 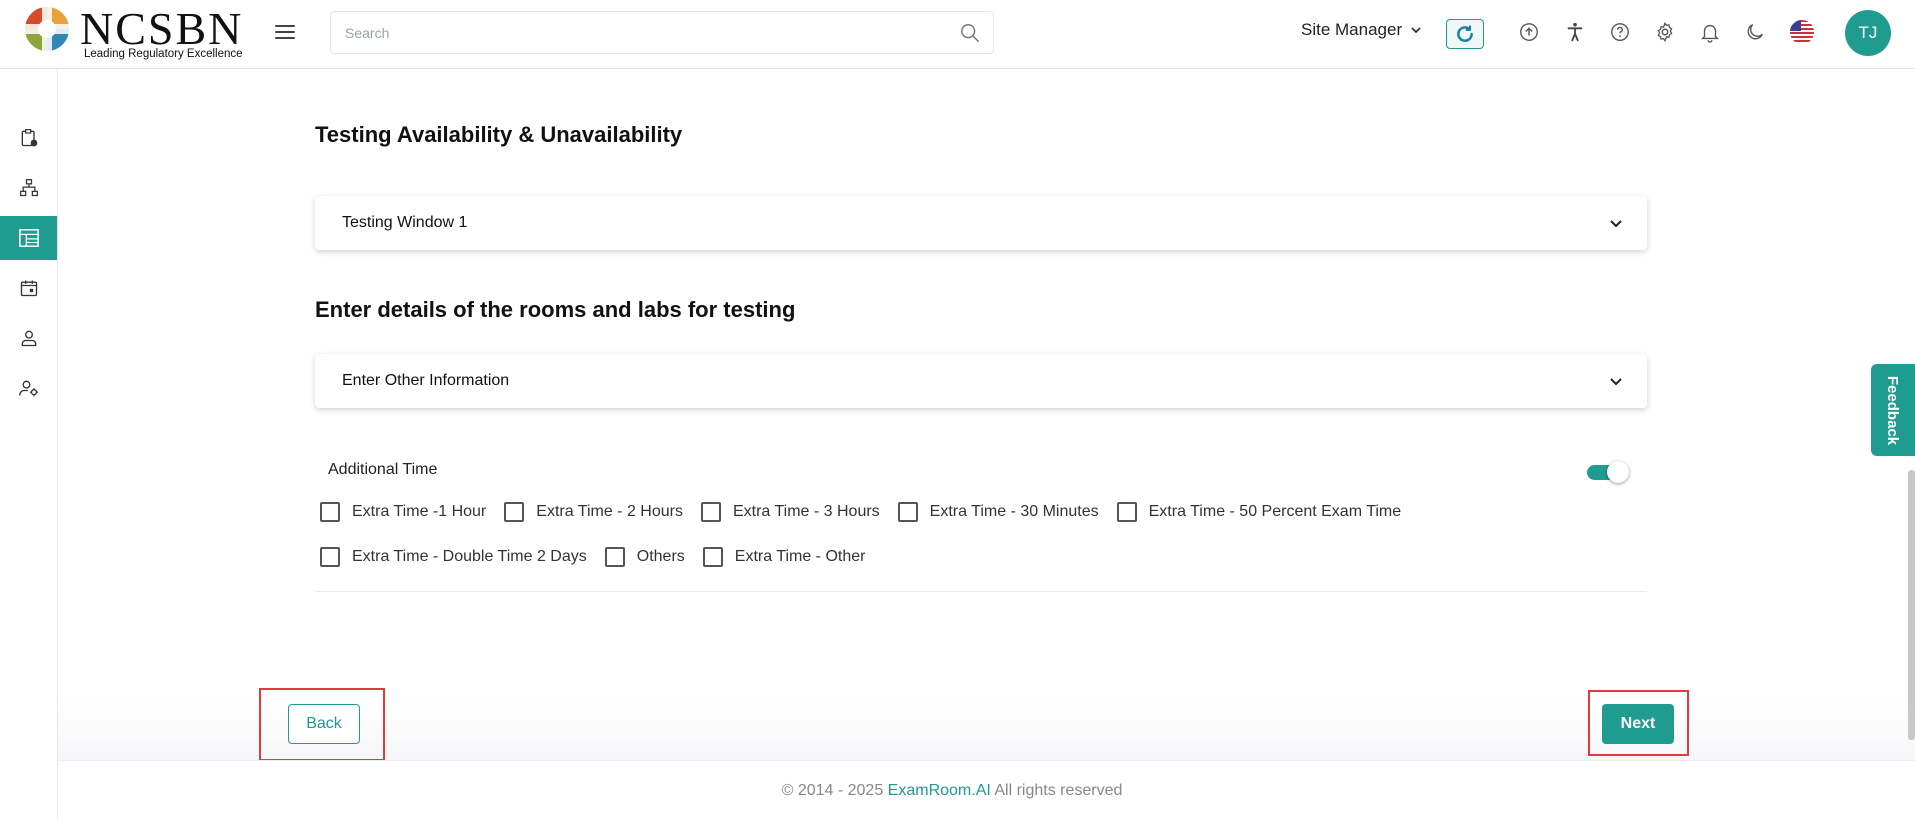 I want to click on additional-time-toggle, so click(x=1608, y=472).